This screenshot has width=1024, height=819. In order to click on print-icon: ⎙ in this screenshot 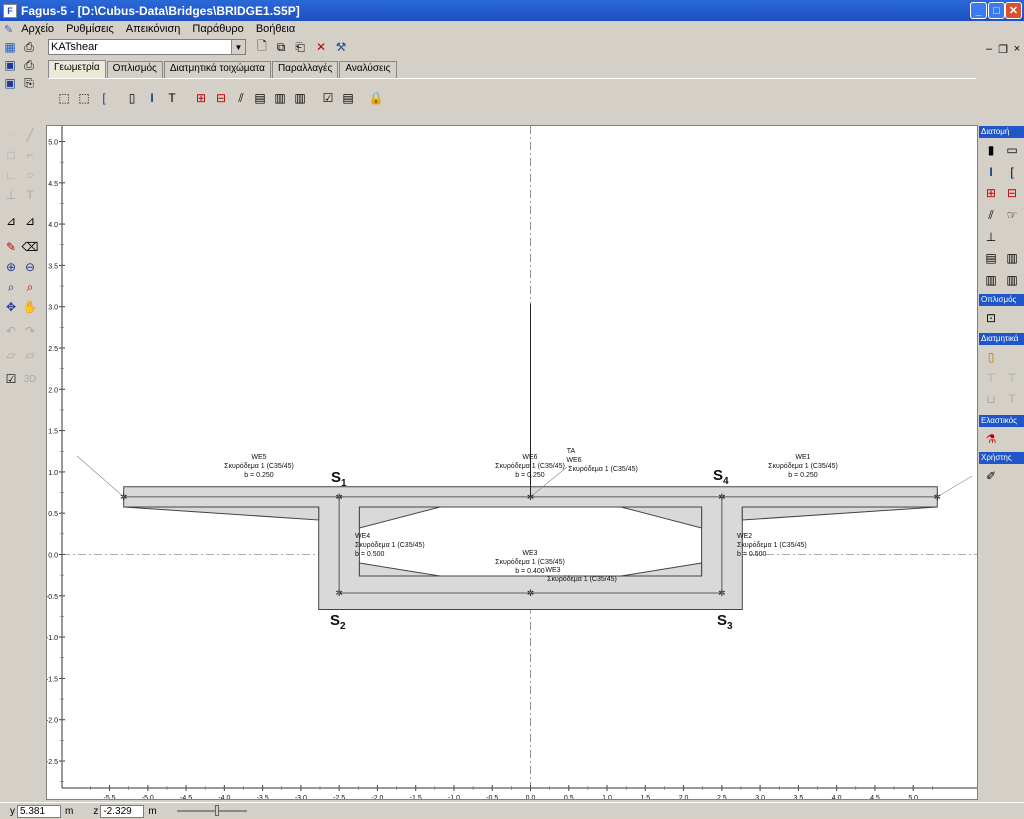, I will do `click(29, 47)`.